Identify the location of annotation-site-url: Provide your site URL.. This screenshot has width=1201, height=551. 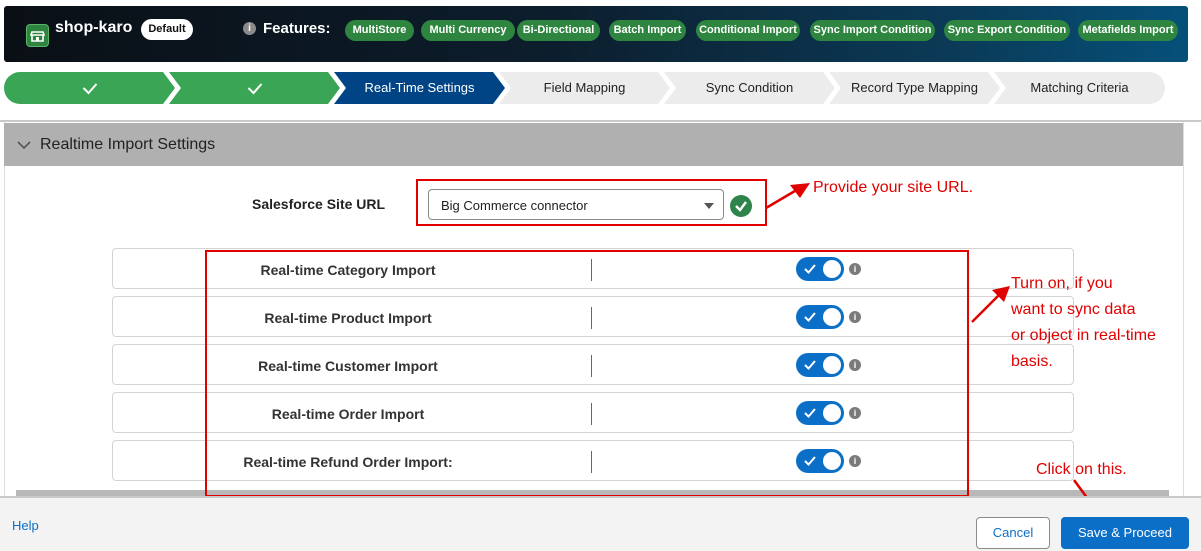
(893, 187).